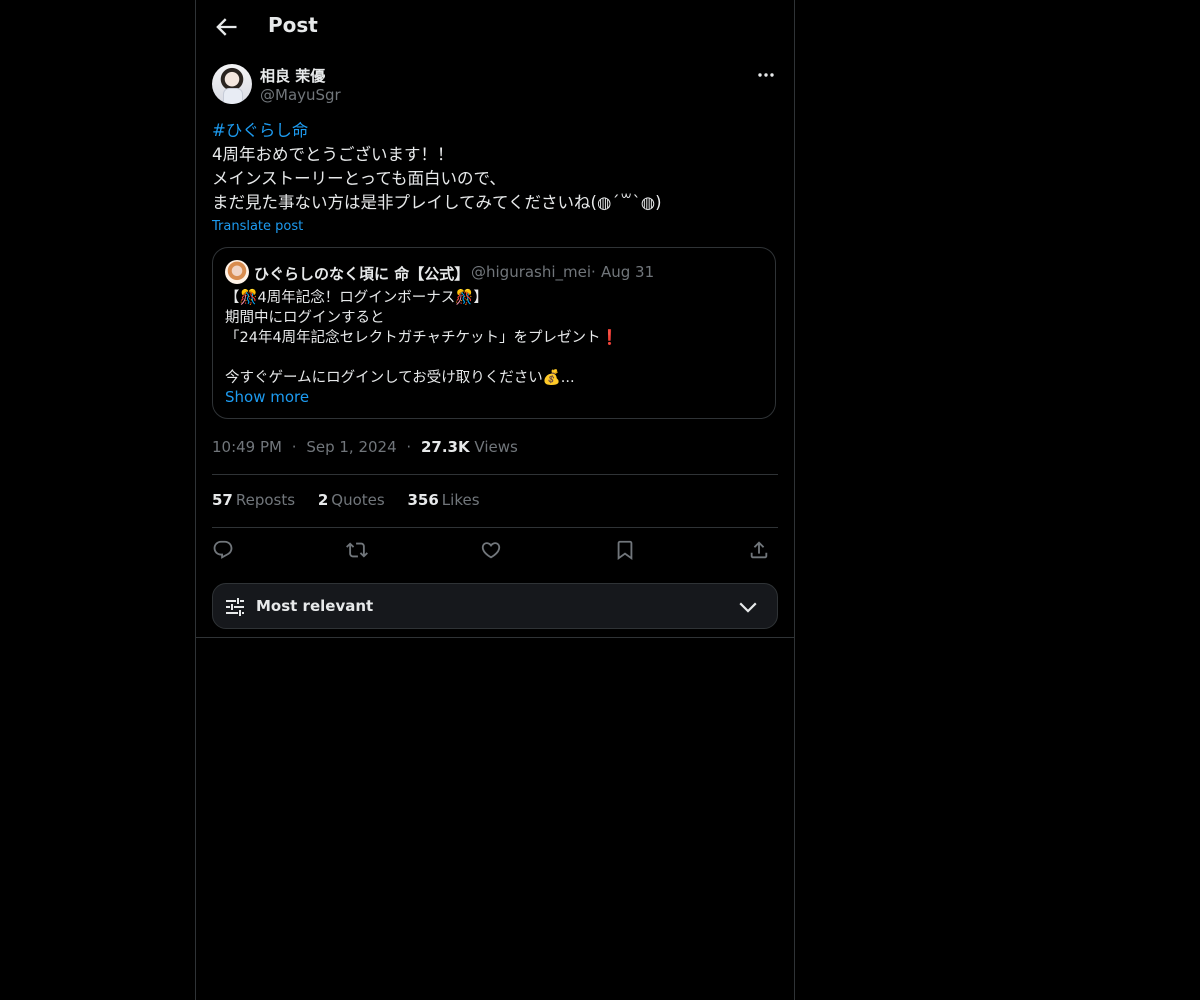 The height and width of the screenshot is (1000, 1200). I want to click on quoted-line: 【🎊4周年記念！ログインボーナス🎊】, so click(356, 298).